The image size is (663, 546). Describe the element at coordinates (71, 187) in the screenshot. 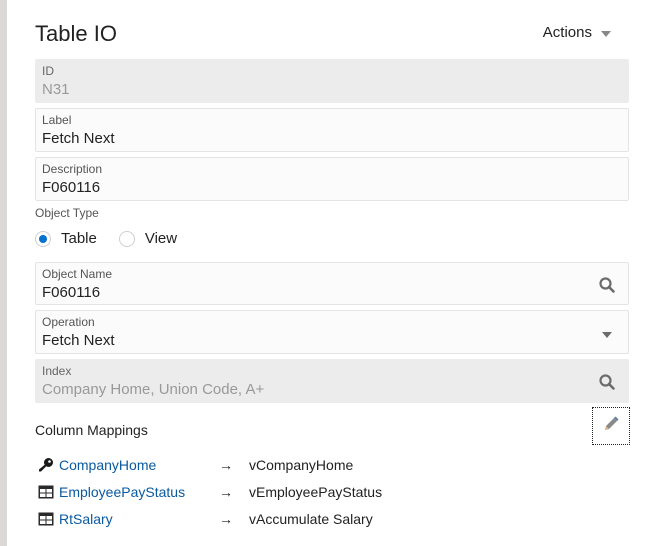

I see `description-field-value: F060116` at that location.